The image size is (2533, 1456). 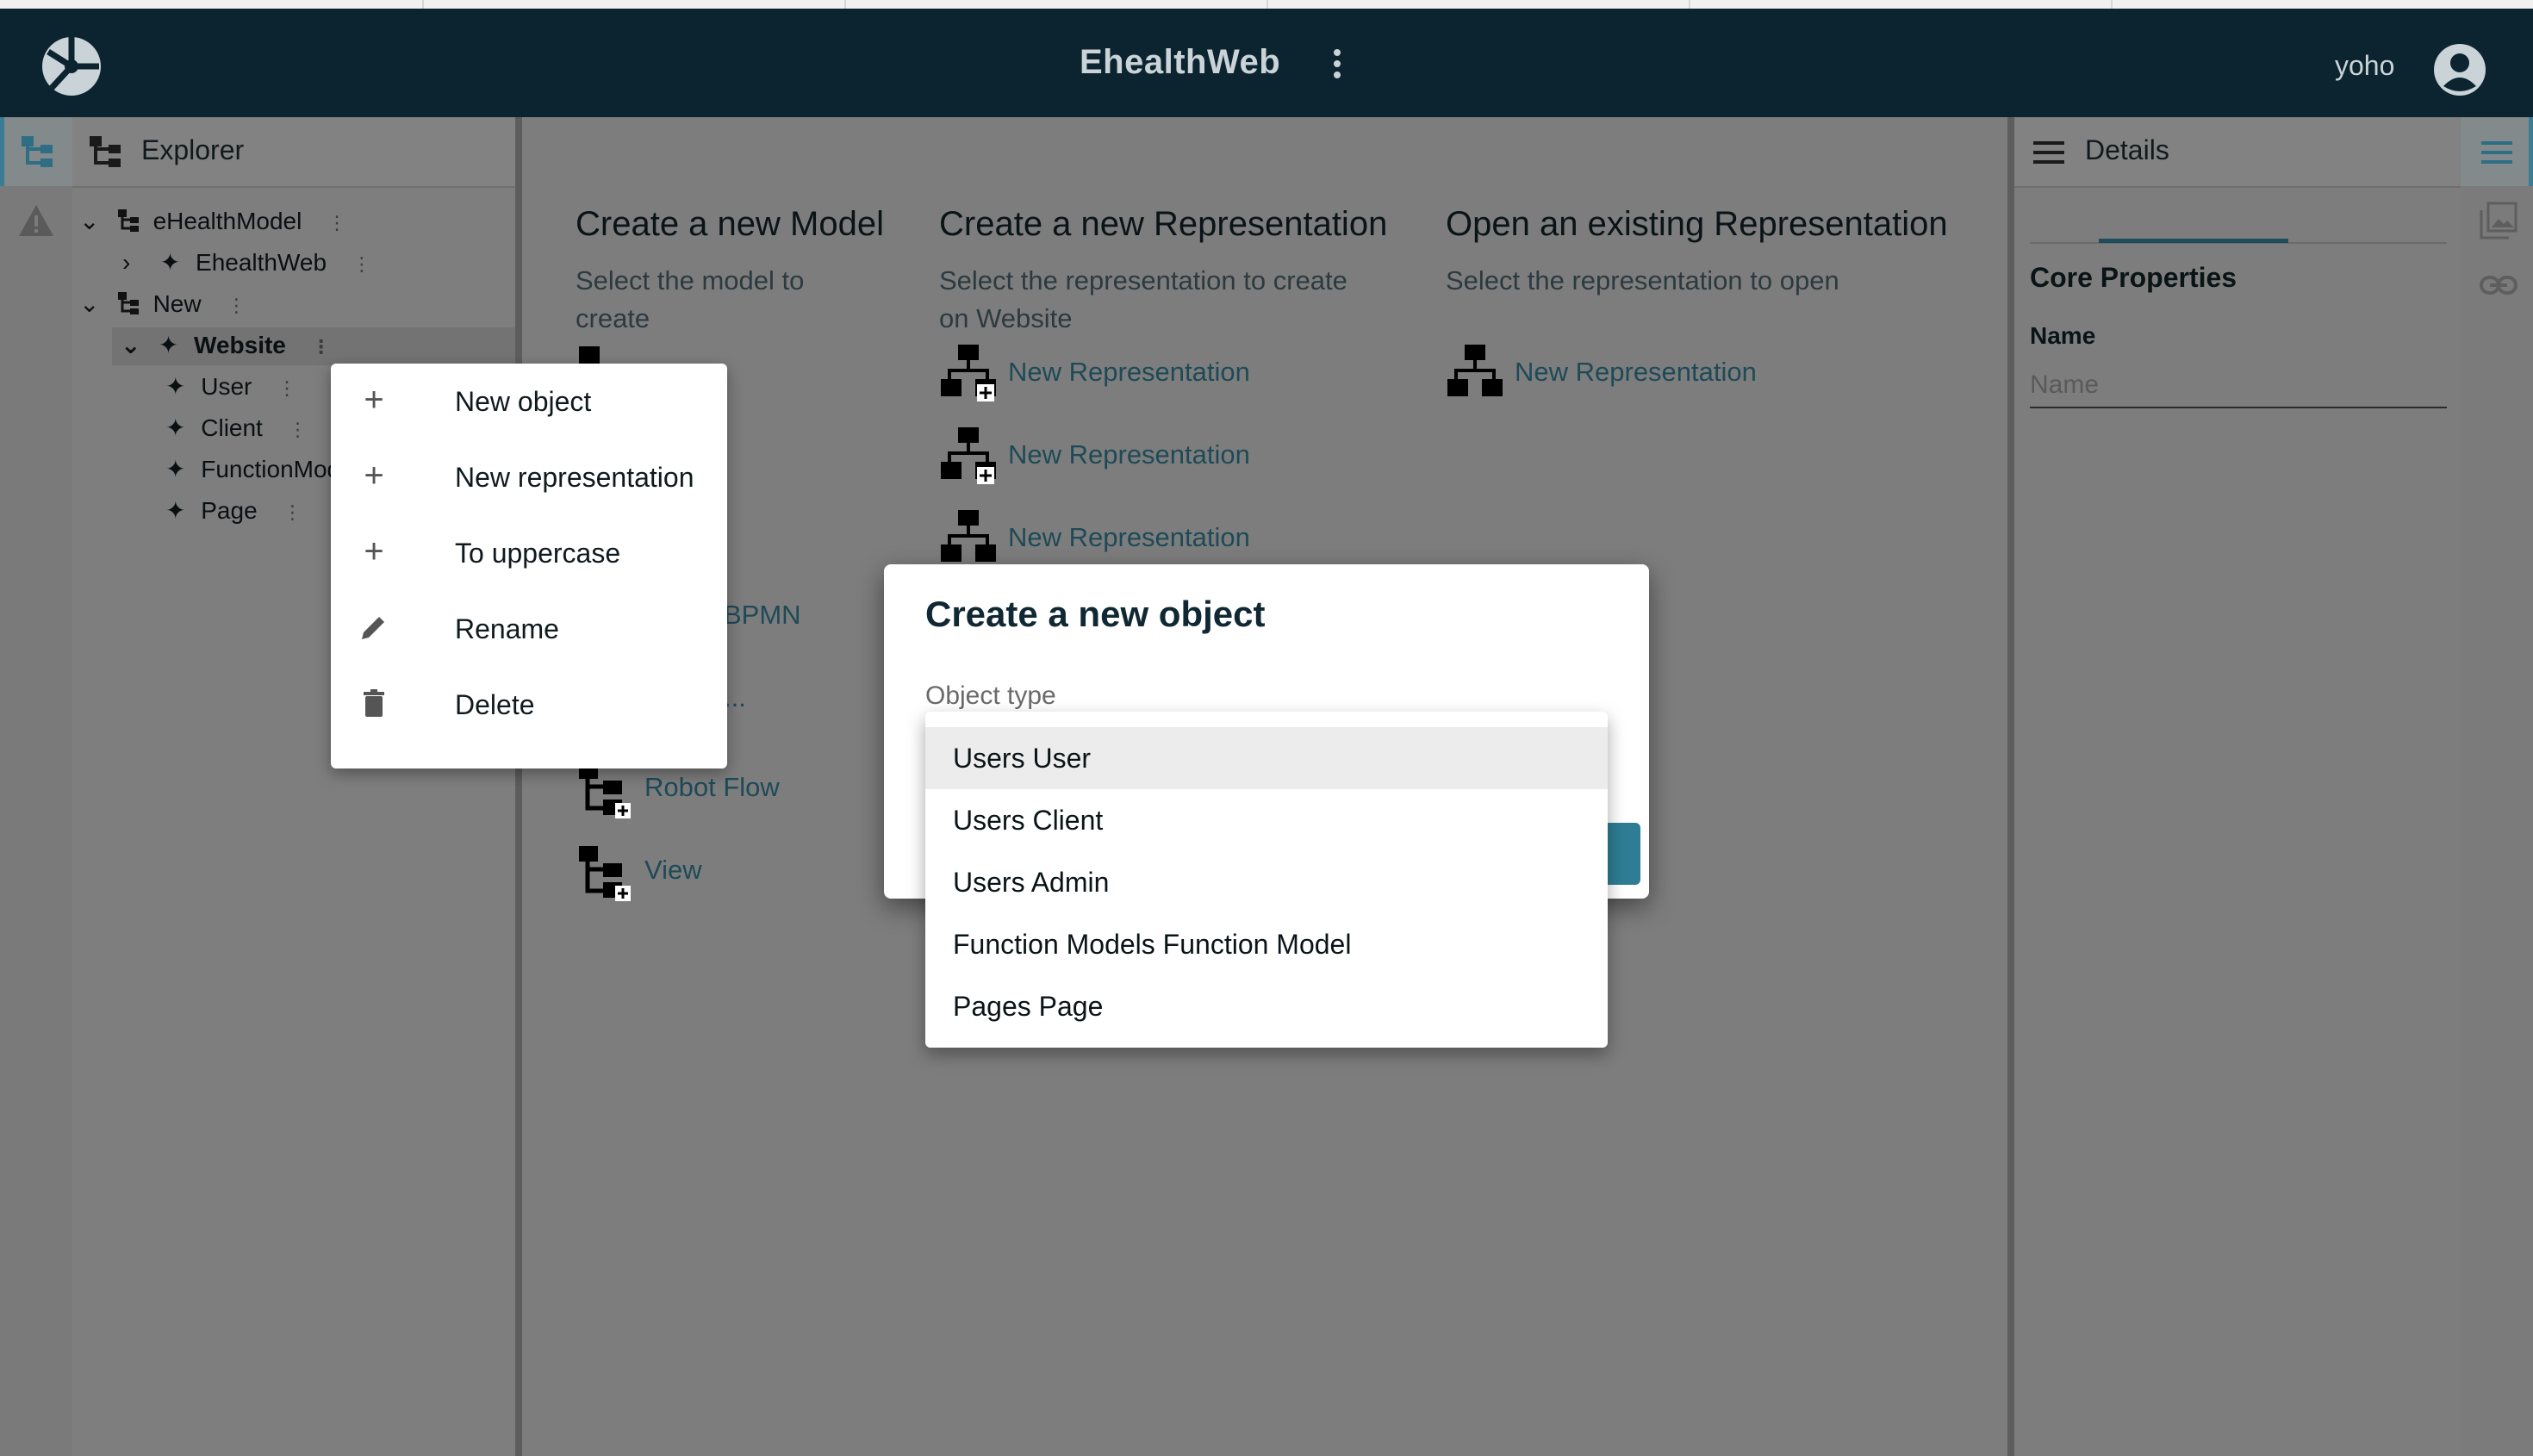 What do you see at coordinates (1028, 821) in the screenshot?
I see `option-label: Users Client` at bounding box center [1028, 821].